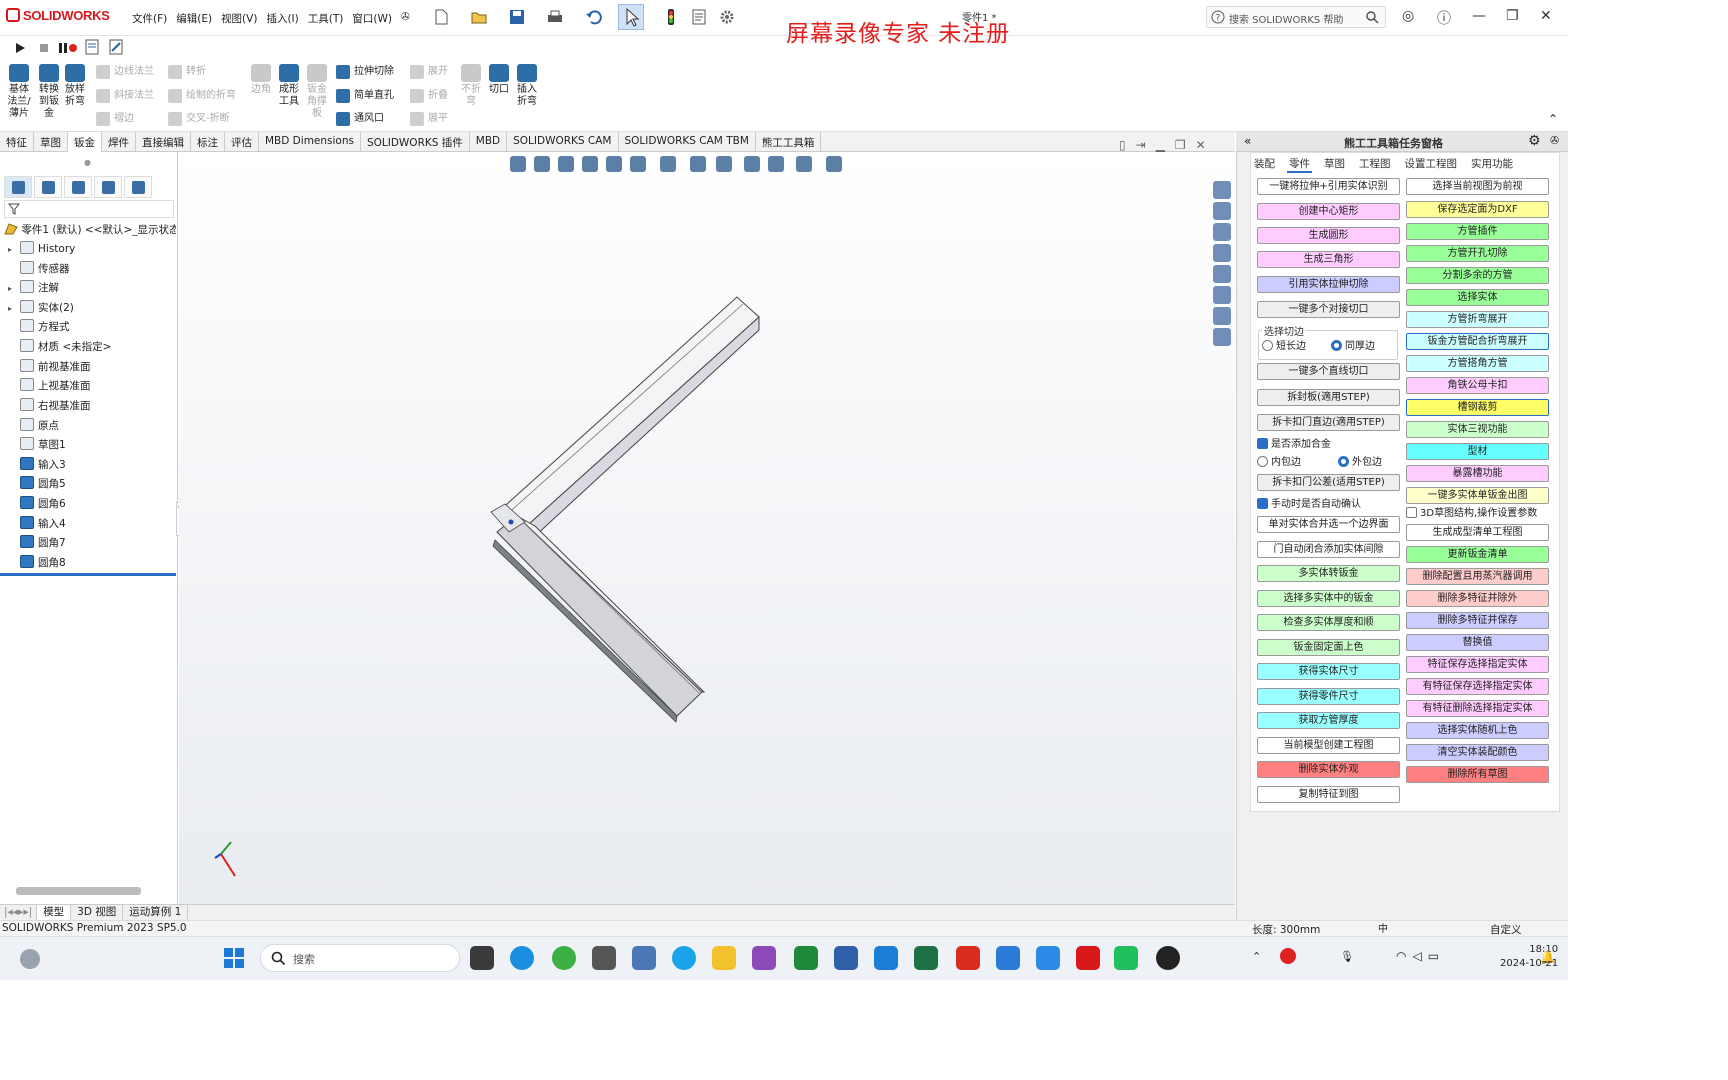 The height and width of the screenshot is (1080, 1728). Describe the element at coordinates (429, 119) in the screenshot. I see `flatten-button: 展平` at that location.